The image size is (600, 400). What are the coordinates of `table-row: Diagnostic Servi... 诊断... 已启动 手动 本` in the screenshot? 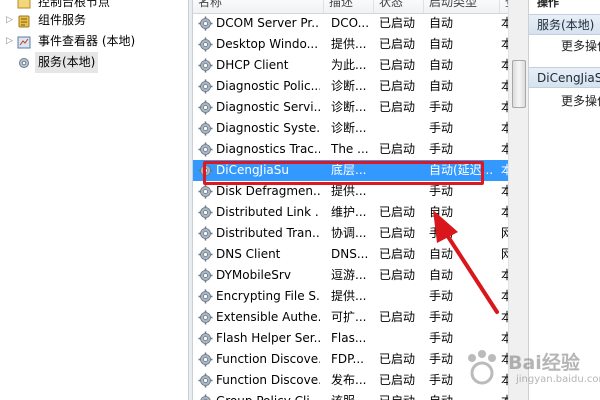 It's located at (350, 107).